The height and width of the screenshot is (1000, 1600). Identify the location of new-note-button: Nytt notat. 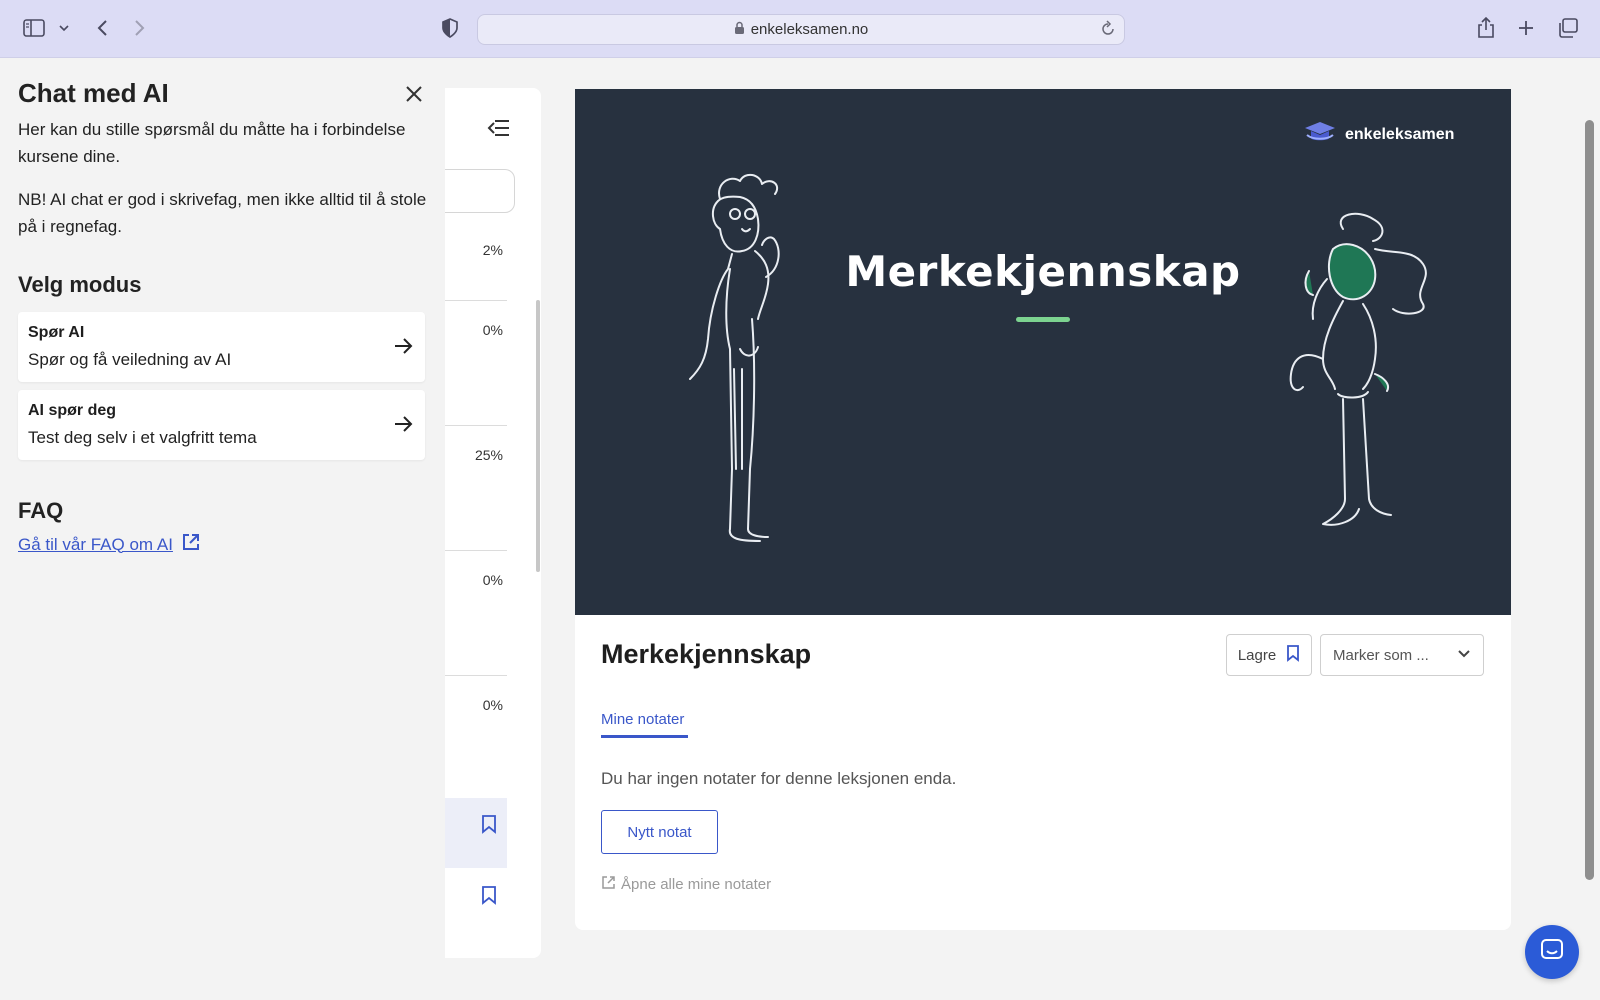
(659, 832).